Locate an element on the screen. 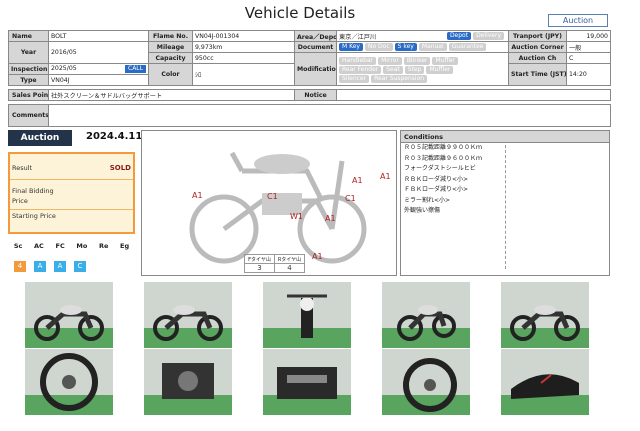 The width and height of the screenshot is (640, 431). mod-tag: Muffer is located at coordinates (445, 60).